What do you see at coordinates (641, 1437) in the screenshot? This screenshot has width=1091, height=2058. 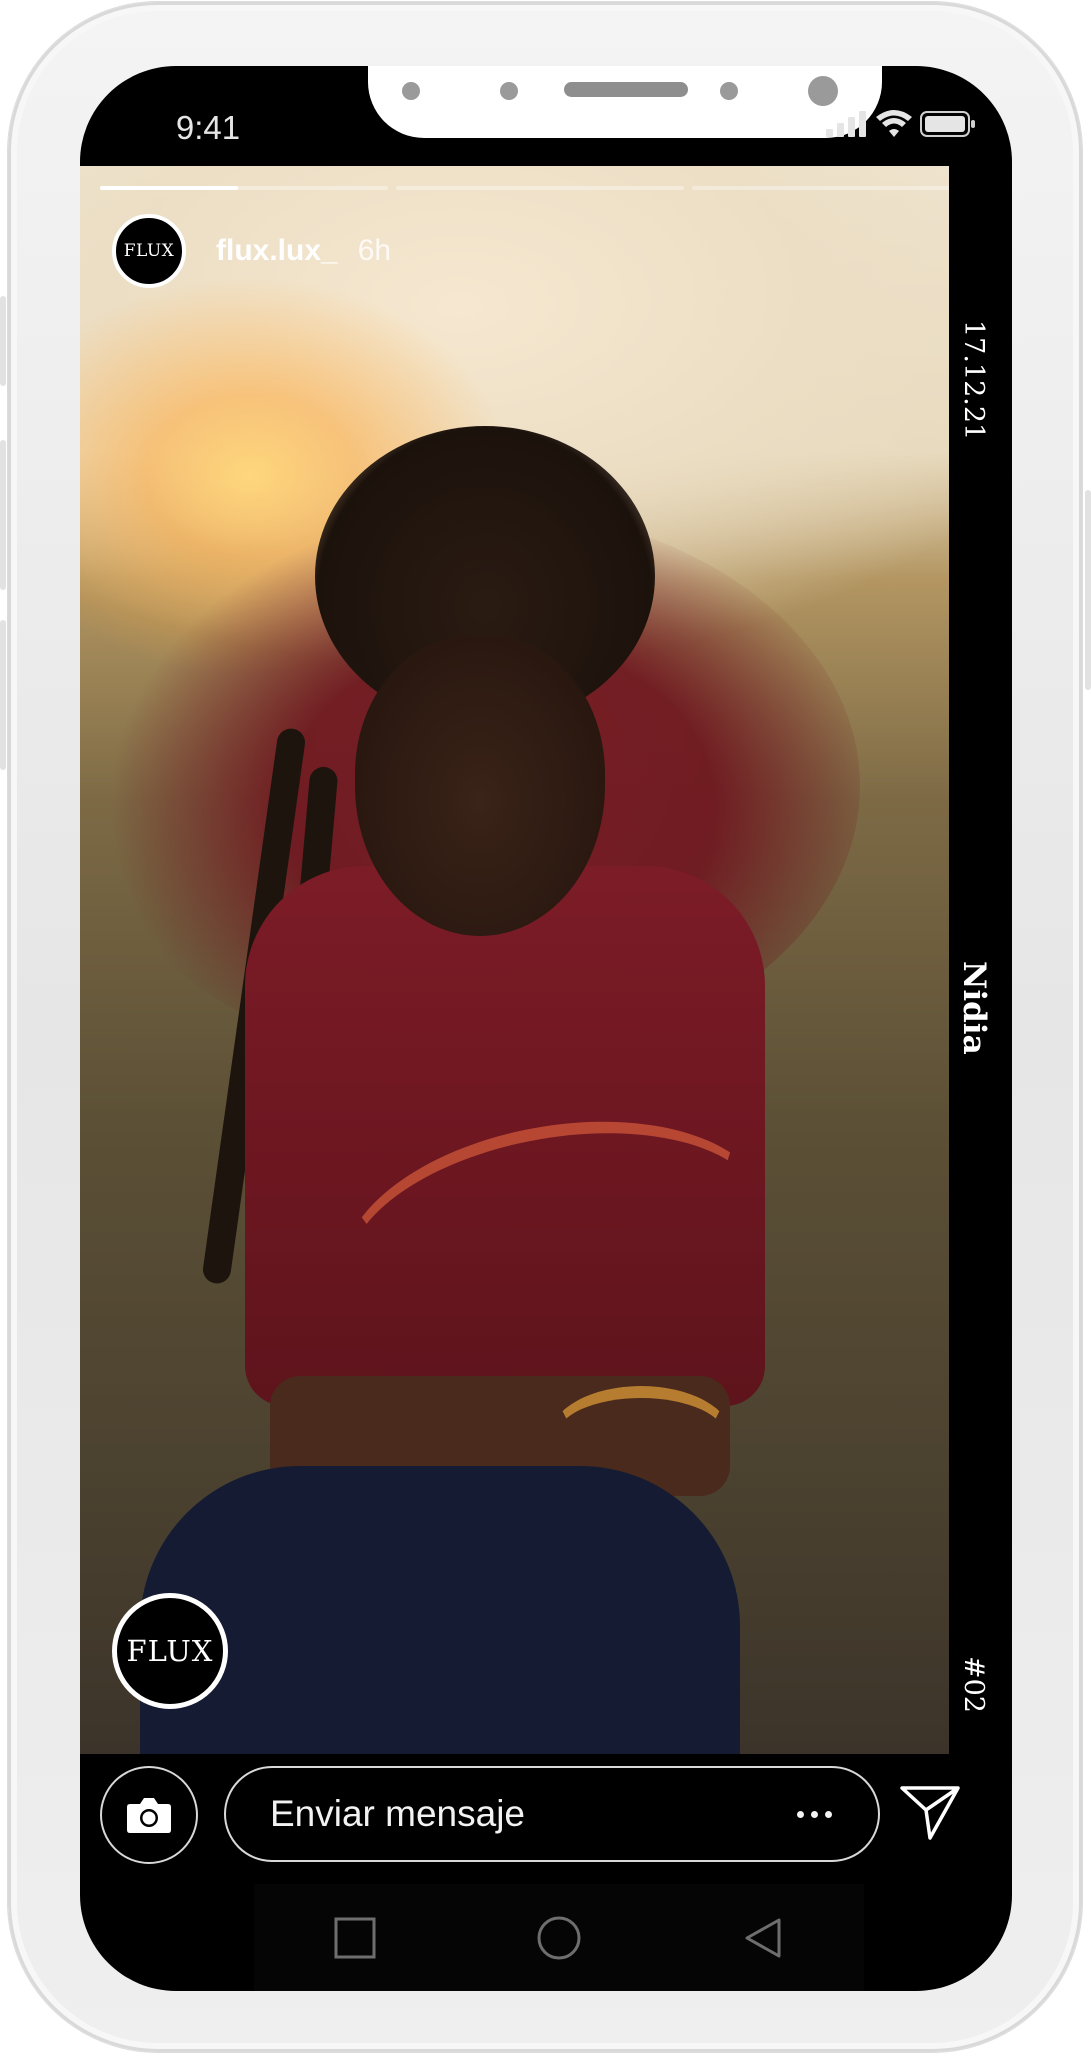 I see `lens-flare` at bounding box center [641, 1437].